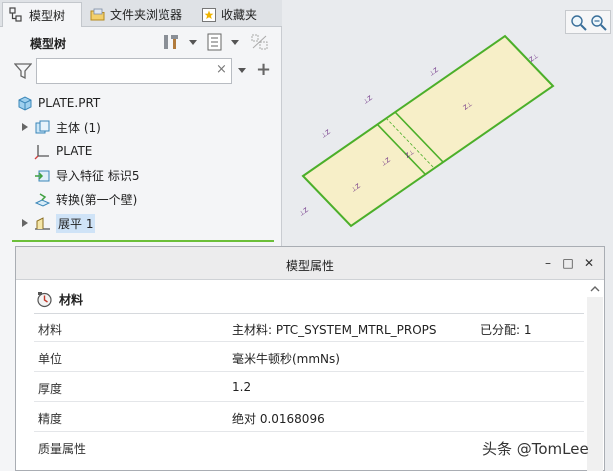 The image size is (613, 471). Describe the element at coordinates (50, 389) in the screenshot. I see `property-key: 厚度` at that location.